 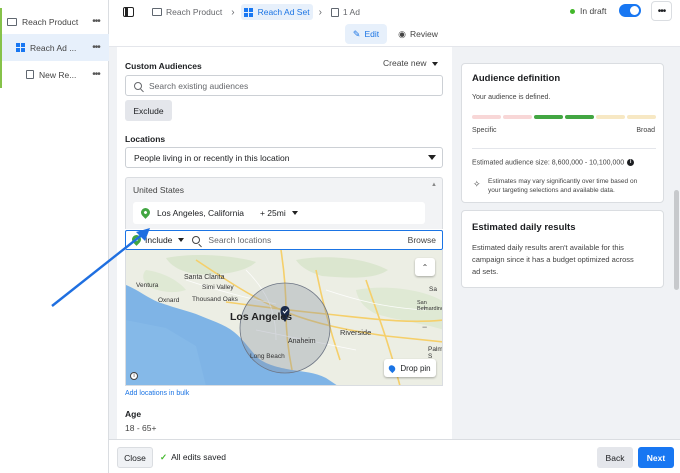 What do you see at coordinates (485, 271) in the screenshot?
I see `daily-results-text-line: ad sets.` at bounding box center [485, 271].